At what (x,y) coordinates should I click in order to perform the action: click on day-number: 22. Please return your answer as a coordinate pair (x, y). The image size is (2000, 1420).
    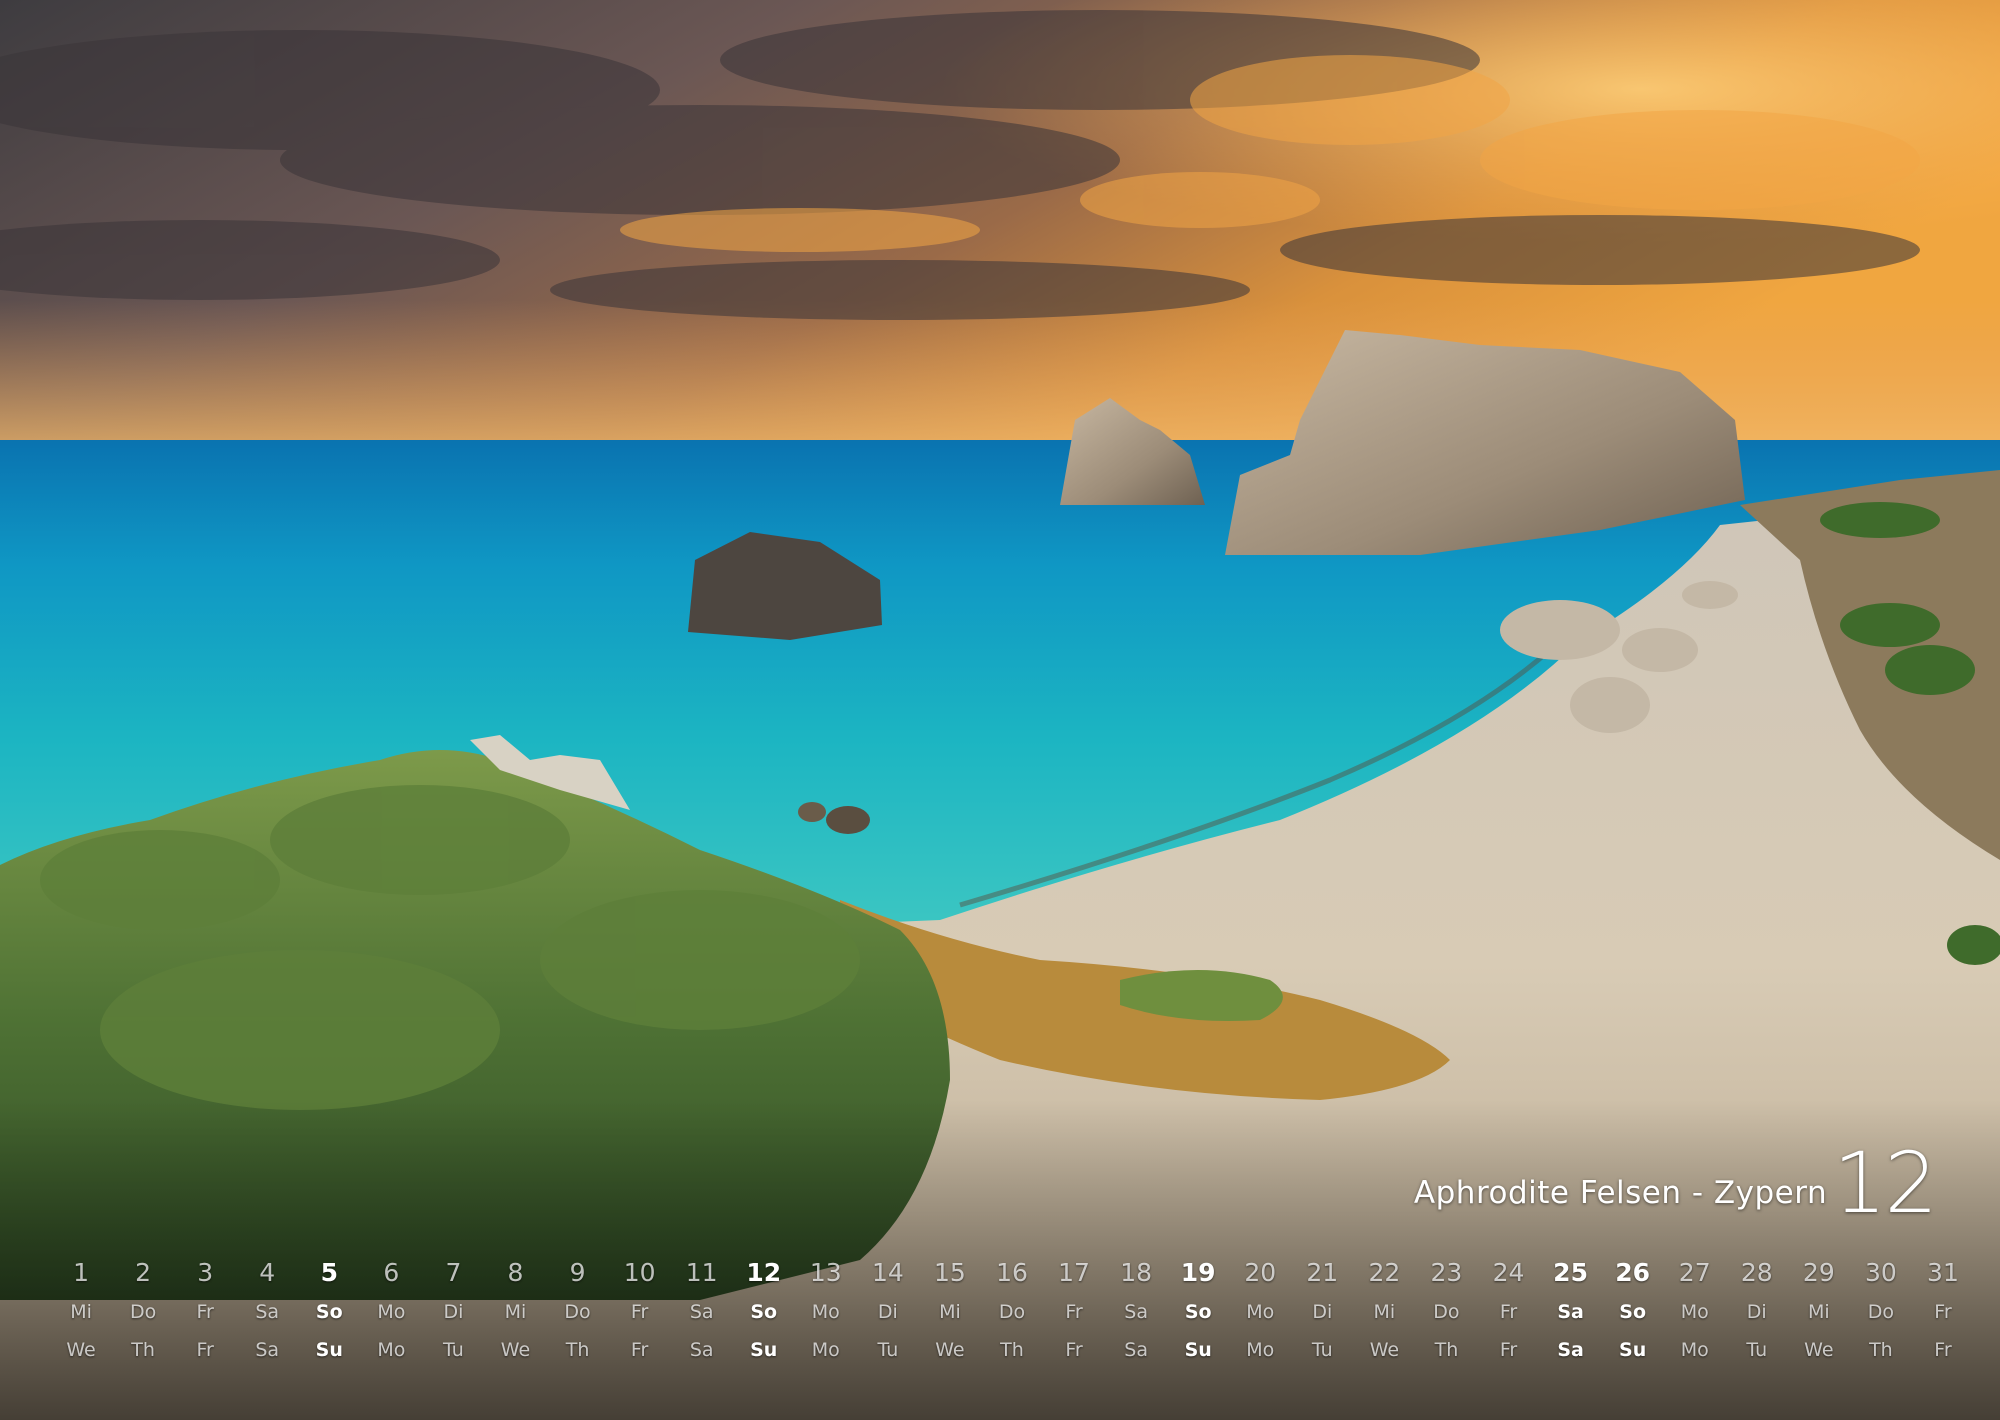
    Looking at the image, I should click on (1384, 1272).